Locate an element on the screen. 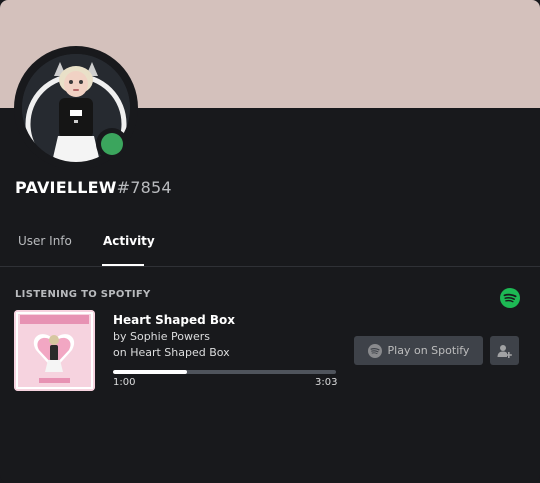 The height and width of the screenshot is (483, 540). add-friend-button is located at coordinates (504, 350).